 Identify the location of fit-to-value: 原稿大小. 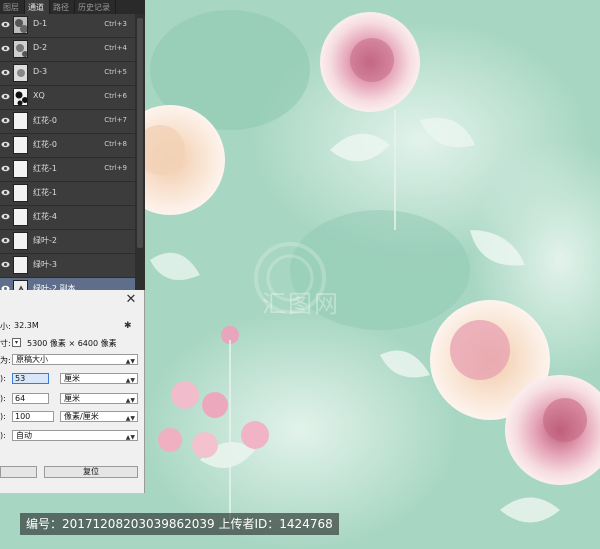
(32, 359).